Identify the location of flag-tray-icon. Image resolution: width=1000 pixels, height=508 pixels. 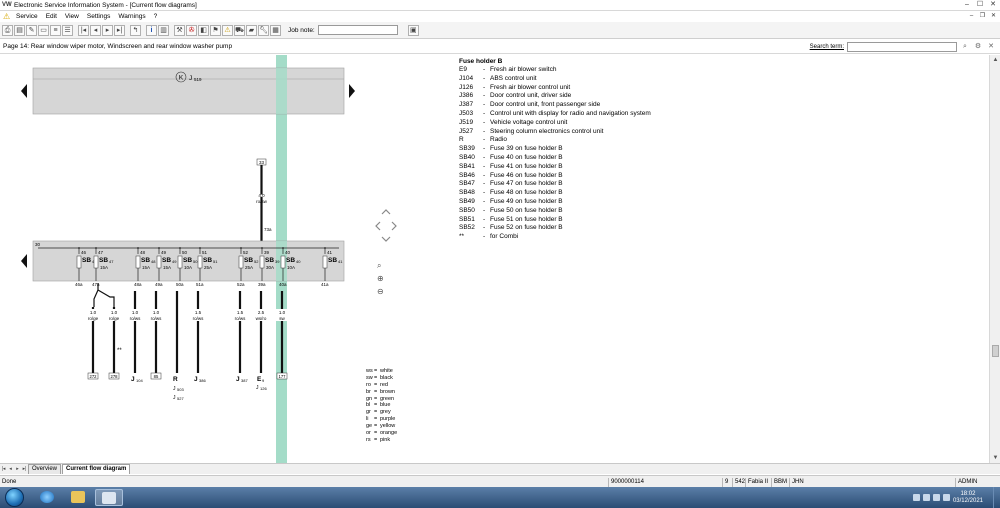
(926, 497).